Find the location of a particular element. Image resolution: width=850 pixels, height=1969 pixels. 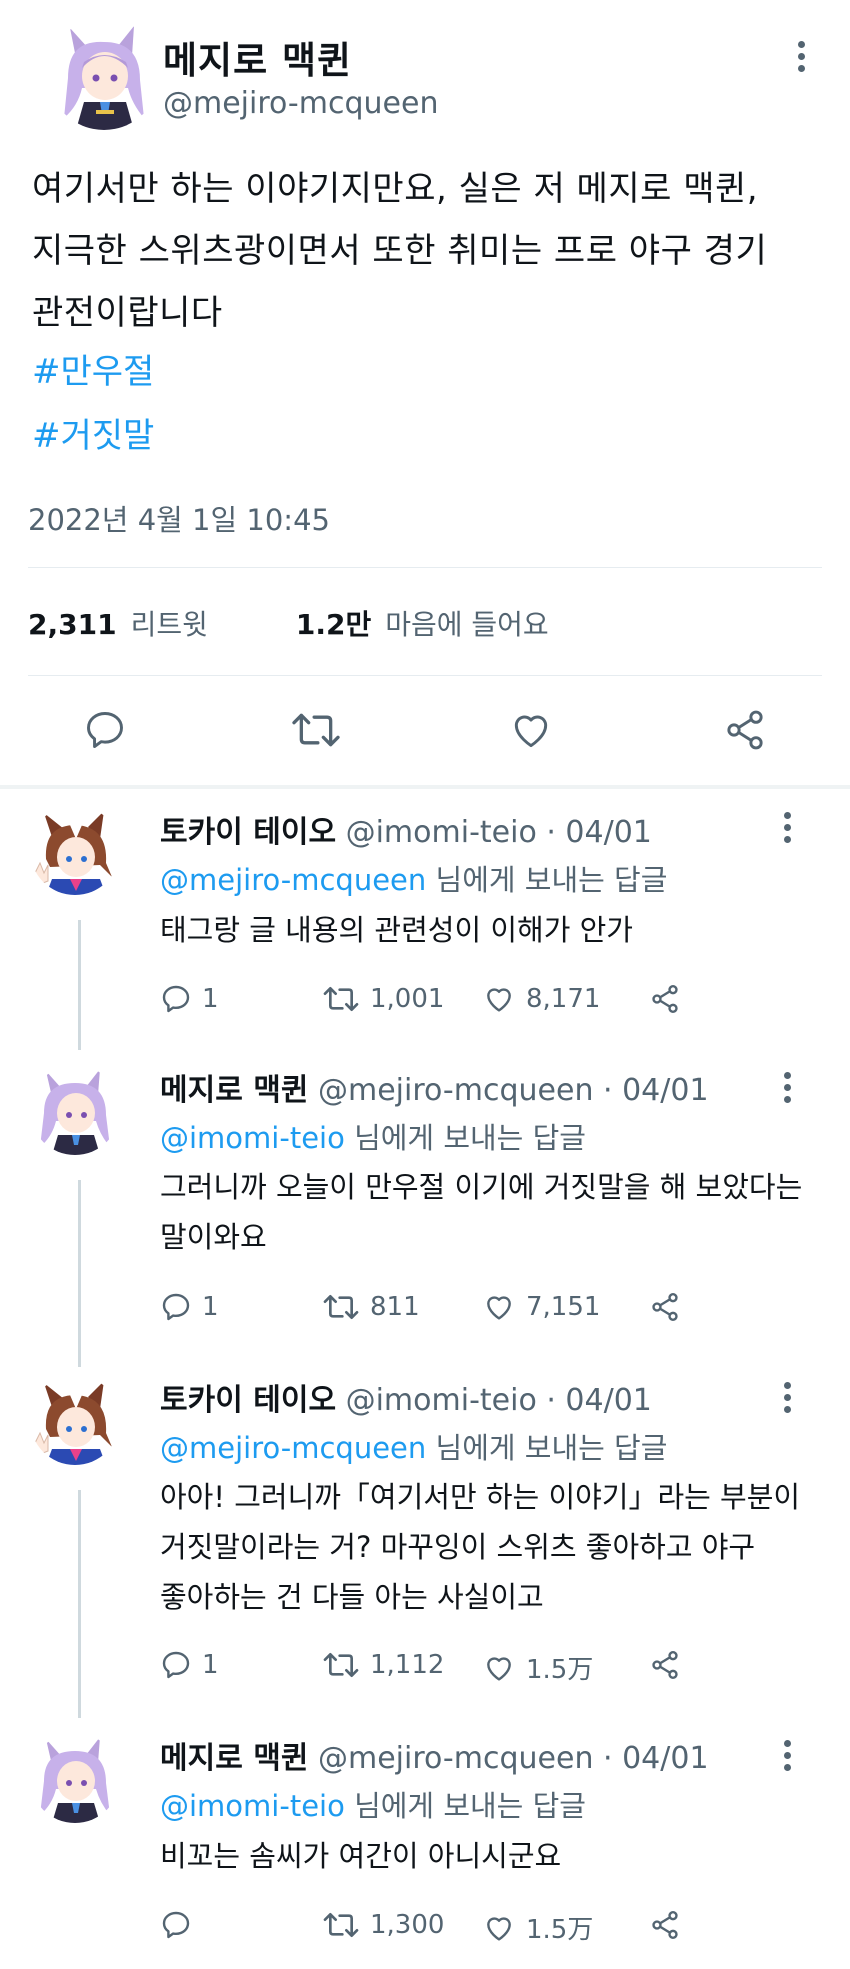

author-avatar is located at coordinates (104, 74).